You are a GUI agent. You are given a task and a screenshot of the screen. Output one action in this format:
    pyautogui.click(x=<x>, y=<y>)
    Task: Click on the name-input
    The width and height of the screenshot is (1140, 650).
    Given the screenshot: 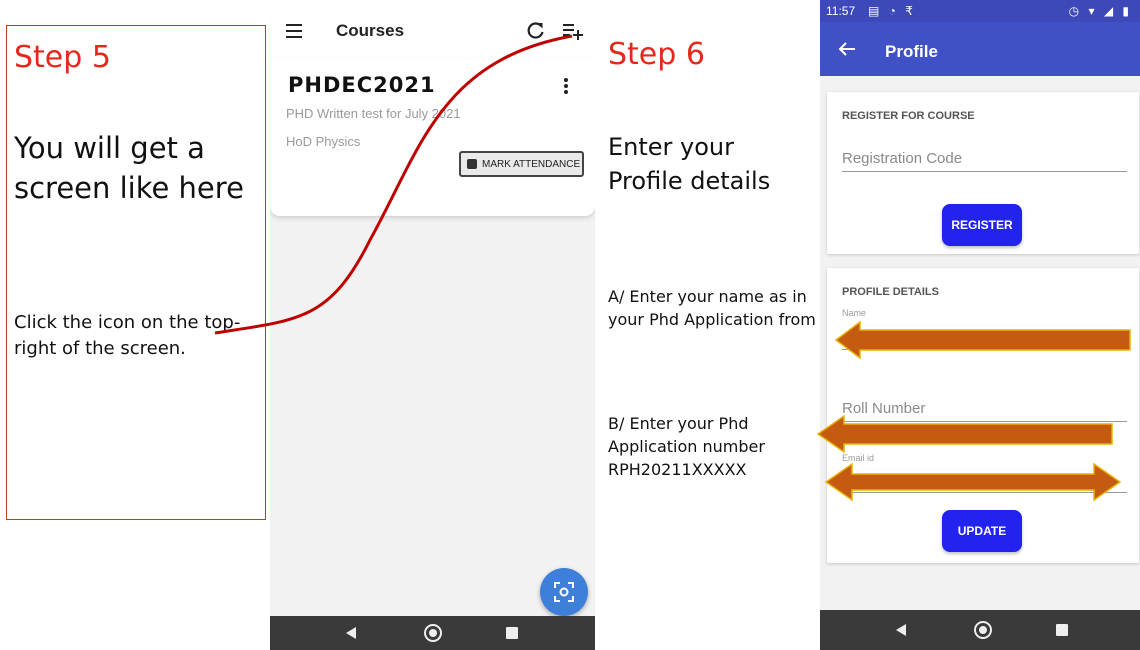 What is the action you would take?
    pyautogui.click(x=984, y=340)
    